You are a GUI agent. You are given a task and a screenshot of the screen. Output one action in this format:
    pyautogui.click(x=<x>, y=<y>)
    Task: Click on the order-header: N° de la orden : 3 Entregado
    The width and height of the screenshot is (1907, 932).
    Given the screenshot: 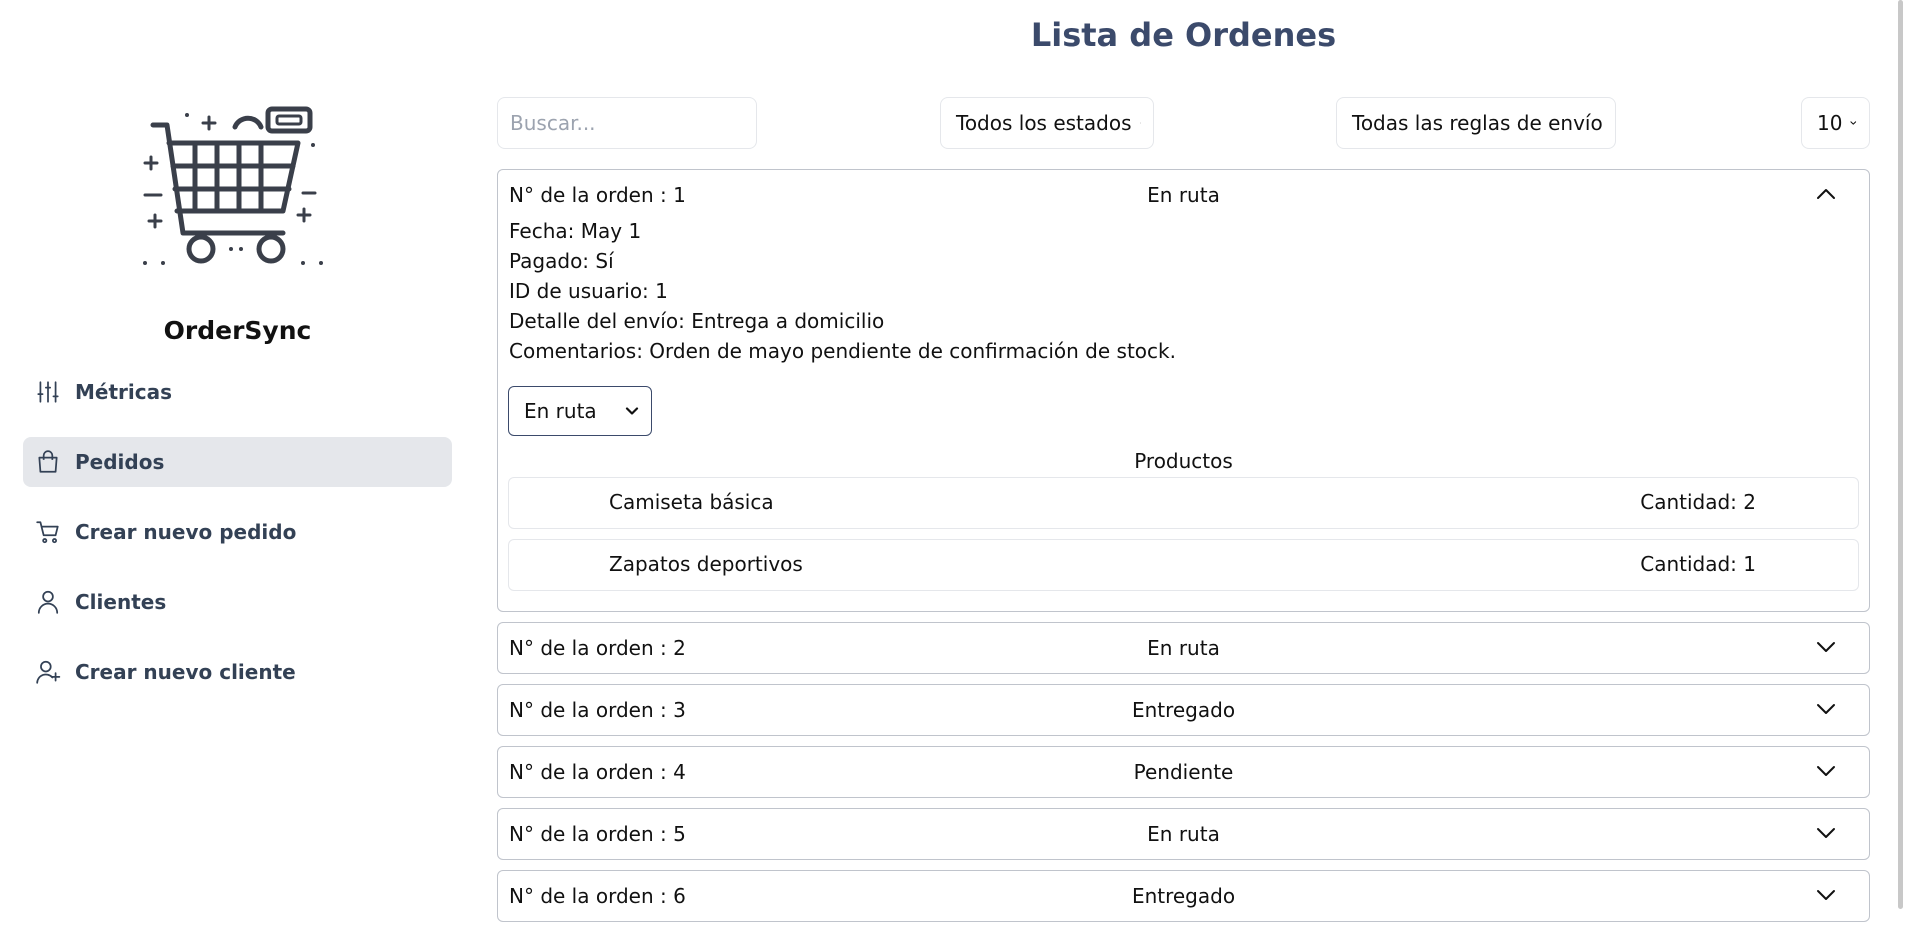 What is the action you would take?
    pyautogui.click(x=1183, y=710)
    